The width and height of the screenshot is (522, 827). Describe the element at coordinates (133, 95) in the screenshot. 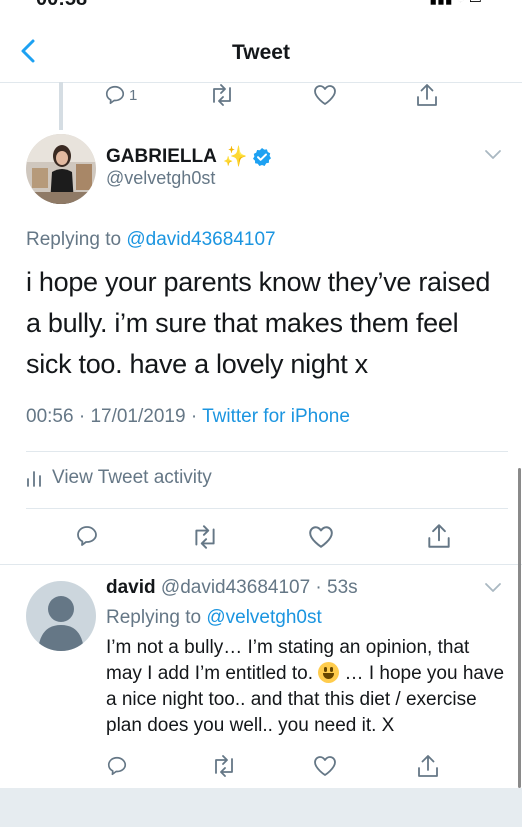

I see `prev-reply-count: 1` at that location.